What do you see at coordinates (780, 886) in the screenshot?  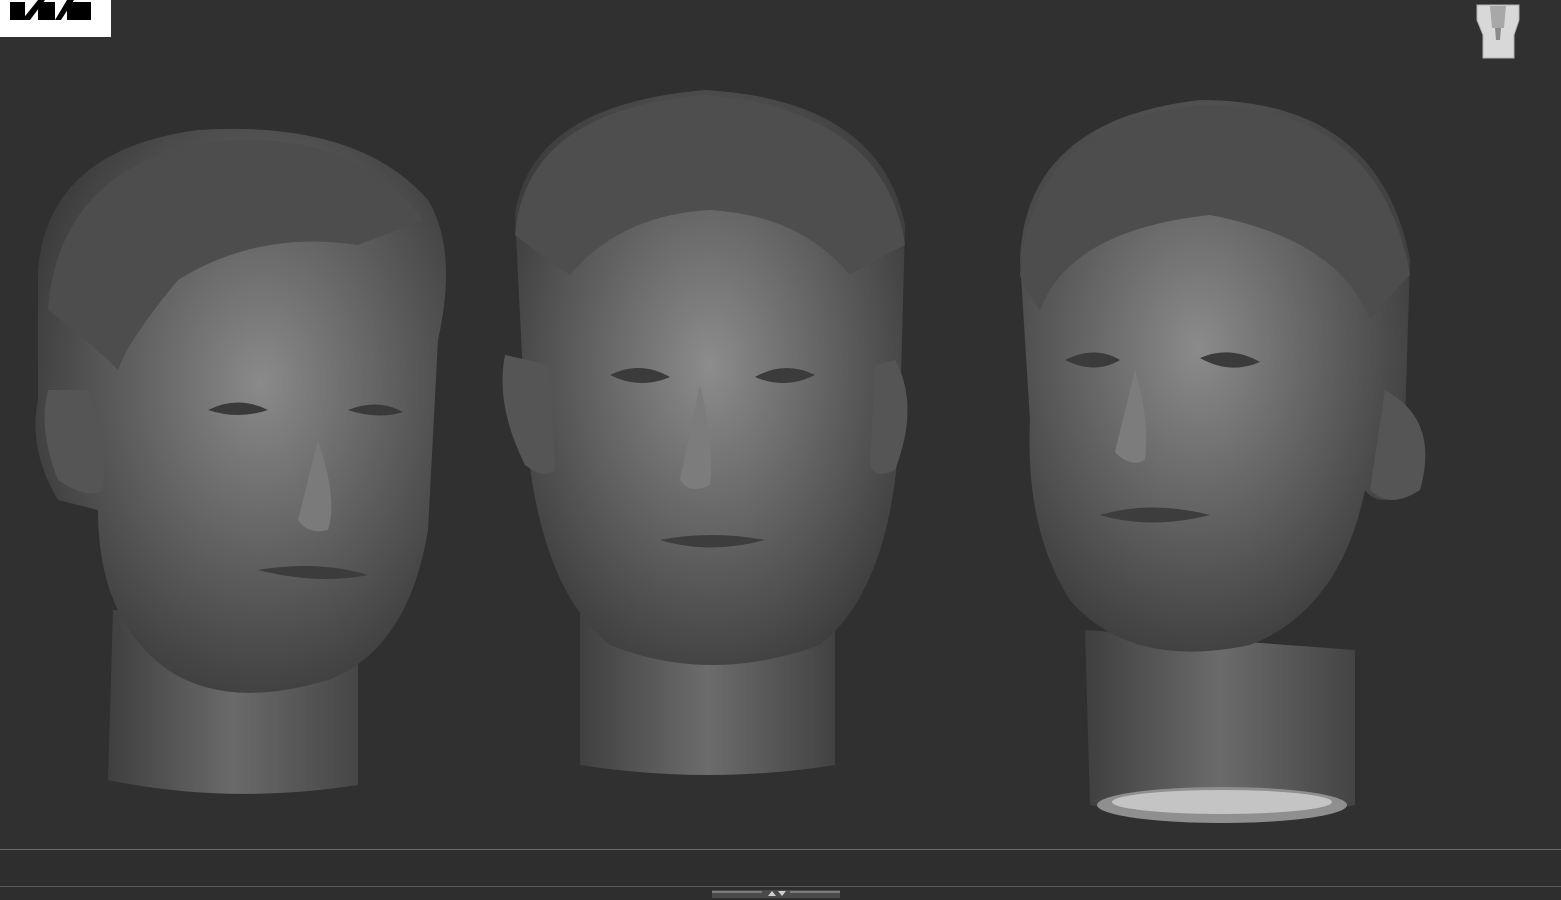 I see `shelf-divider` at bounding box center [780, 886].